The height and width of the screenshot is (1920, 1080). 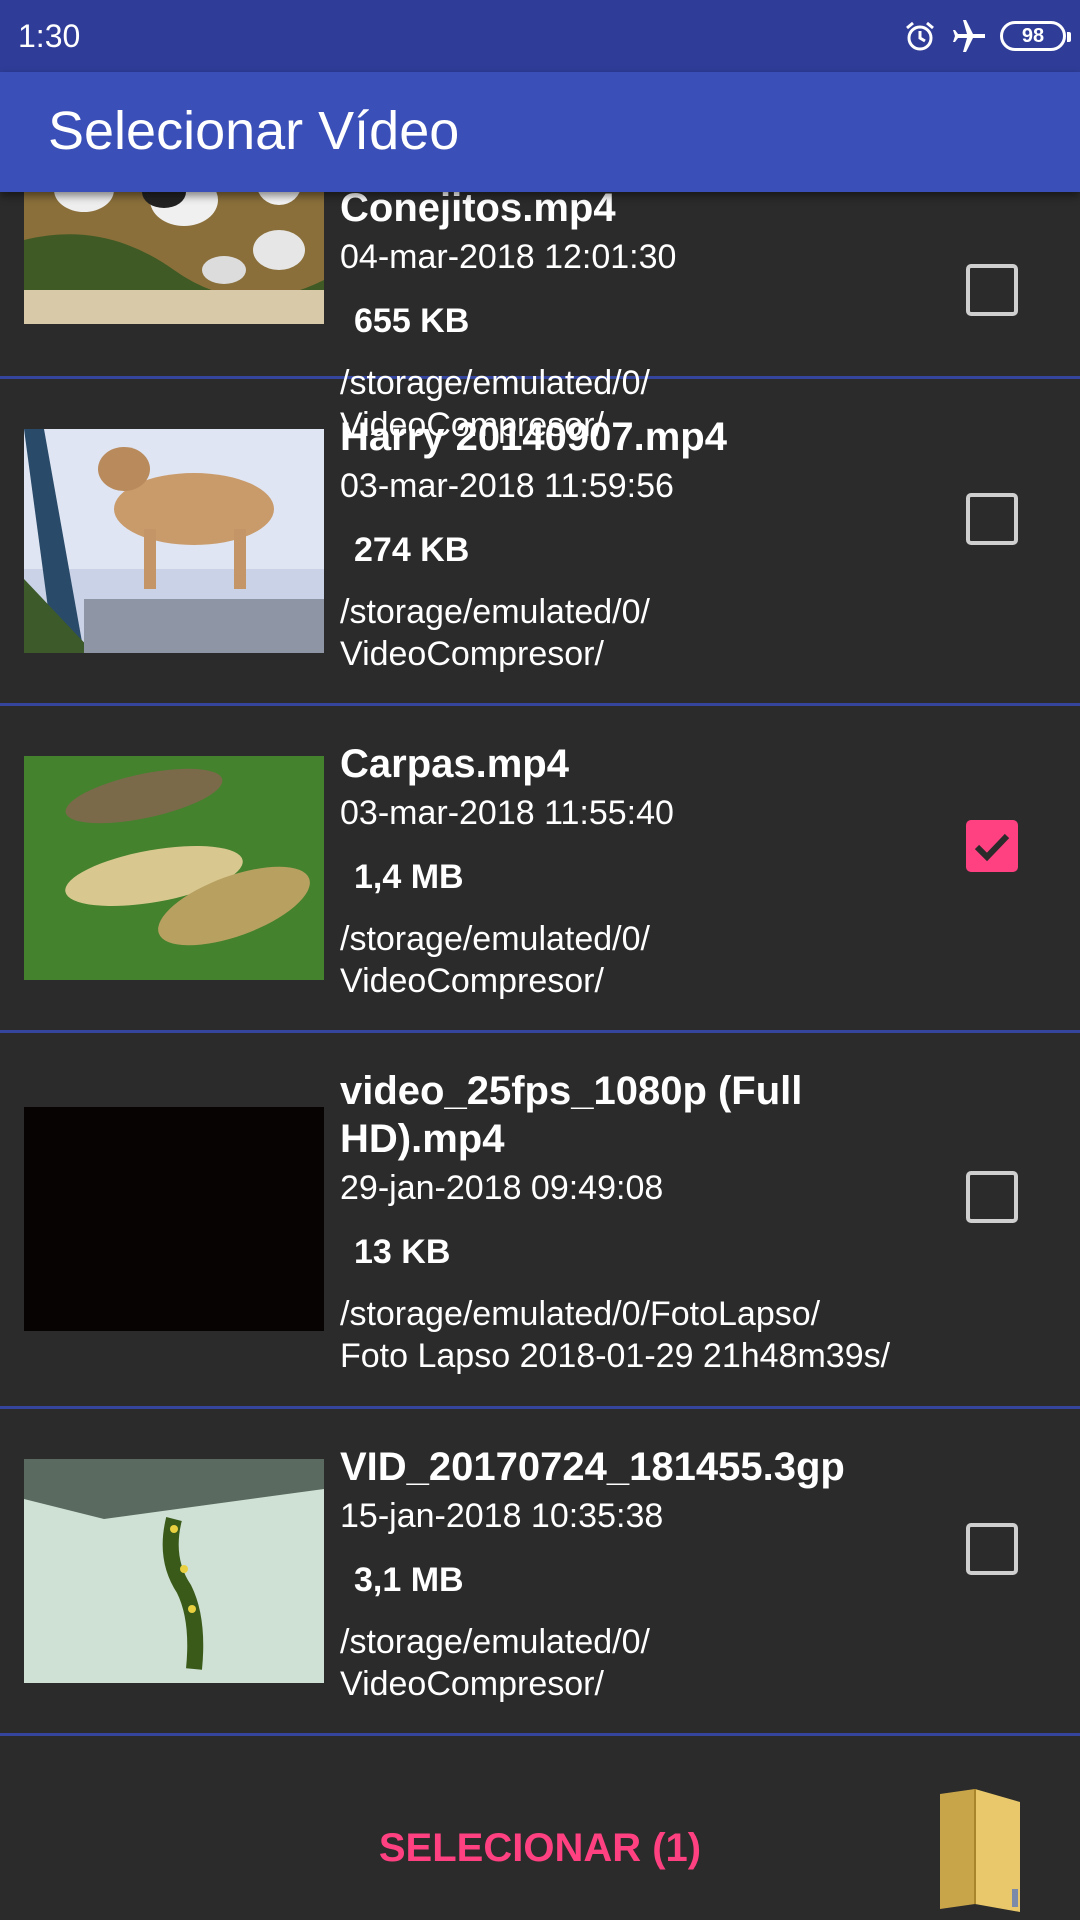 What do you see at coordinates (508, 257) in the screenshot?
I see `video-date: 04-mar-2018 12:01:30` at bounding box center [508, 257].